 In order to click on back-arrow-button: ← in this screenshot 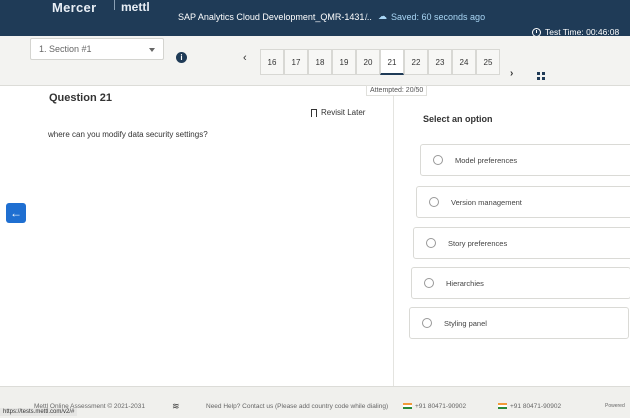, I will do `click(16, 213)`.